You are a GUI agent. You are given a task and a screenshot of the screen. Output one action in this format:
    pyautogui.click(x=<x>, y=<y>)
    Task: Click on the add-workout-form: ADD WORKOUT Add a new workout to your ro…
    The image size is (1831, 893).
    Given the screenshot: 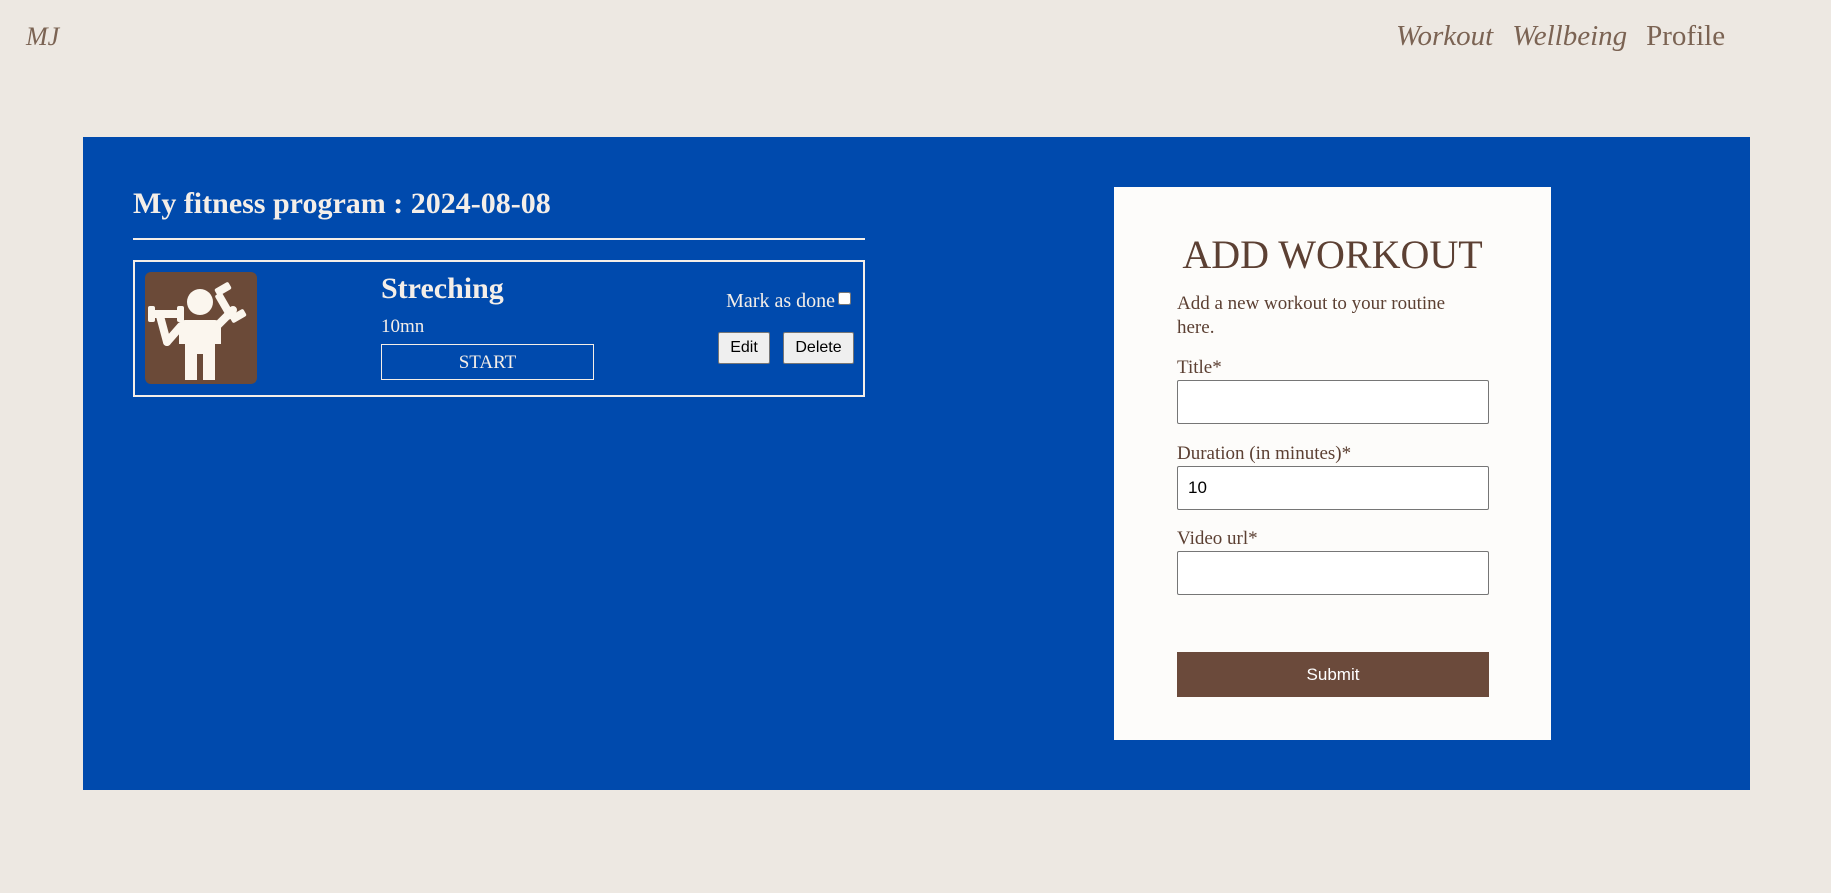 What is the action you would take?
    pyautogui.click(x=1332, y=463)
    